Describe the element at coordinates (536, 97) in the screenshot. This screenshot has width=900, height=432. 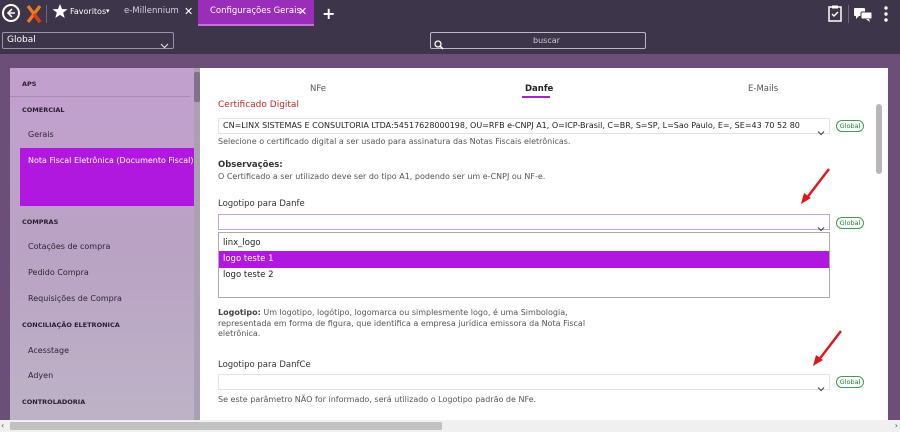
I see `active-tab-indicator` at that location.